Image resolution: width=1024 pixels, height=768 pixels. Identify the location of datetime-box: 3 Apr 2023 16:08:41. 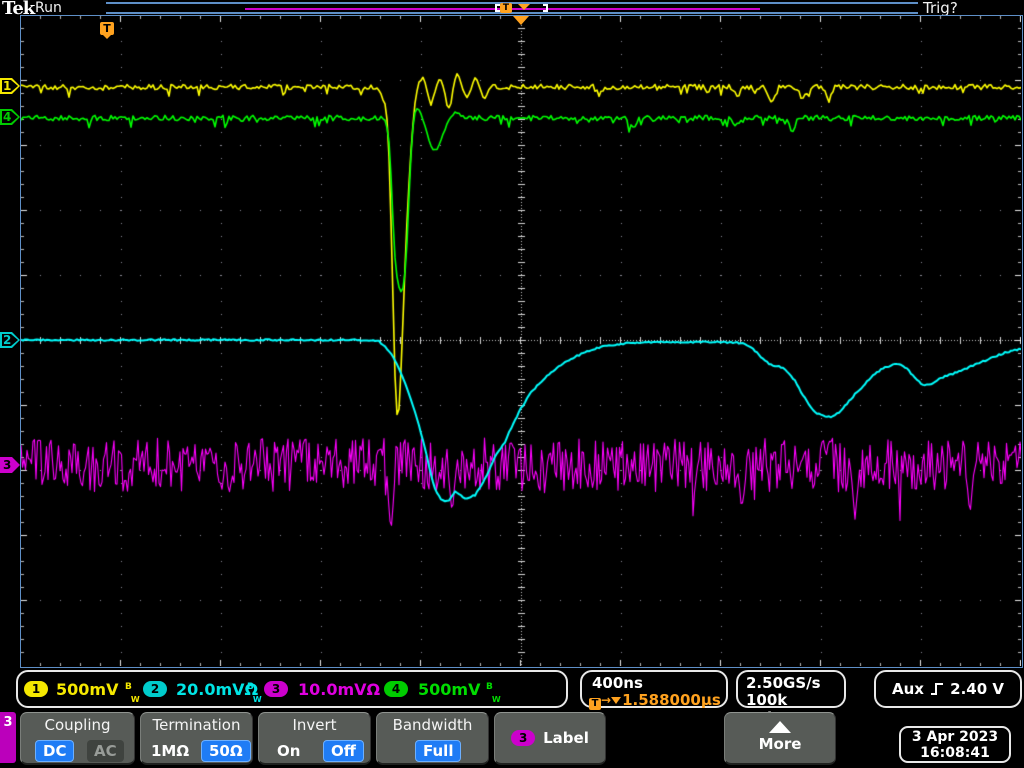
(955, 744).